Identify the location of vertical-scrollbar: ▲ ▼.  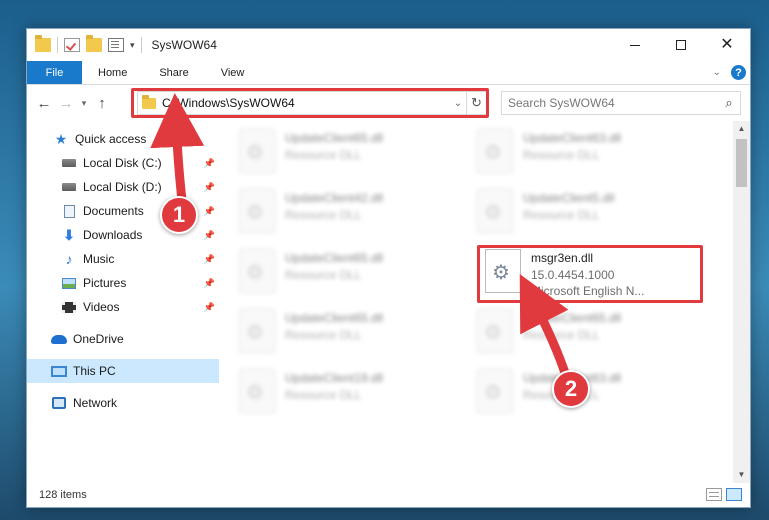
(741, 302).